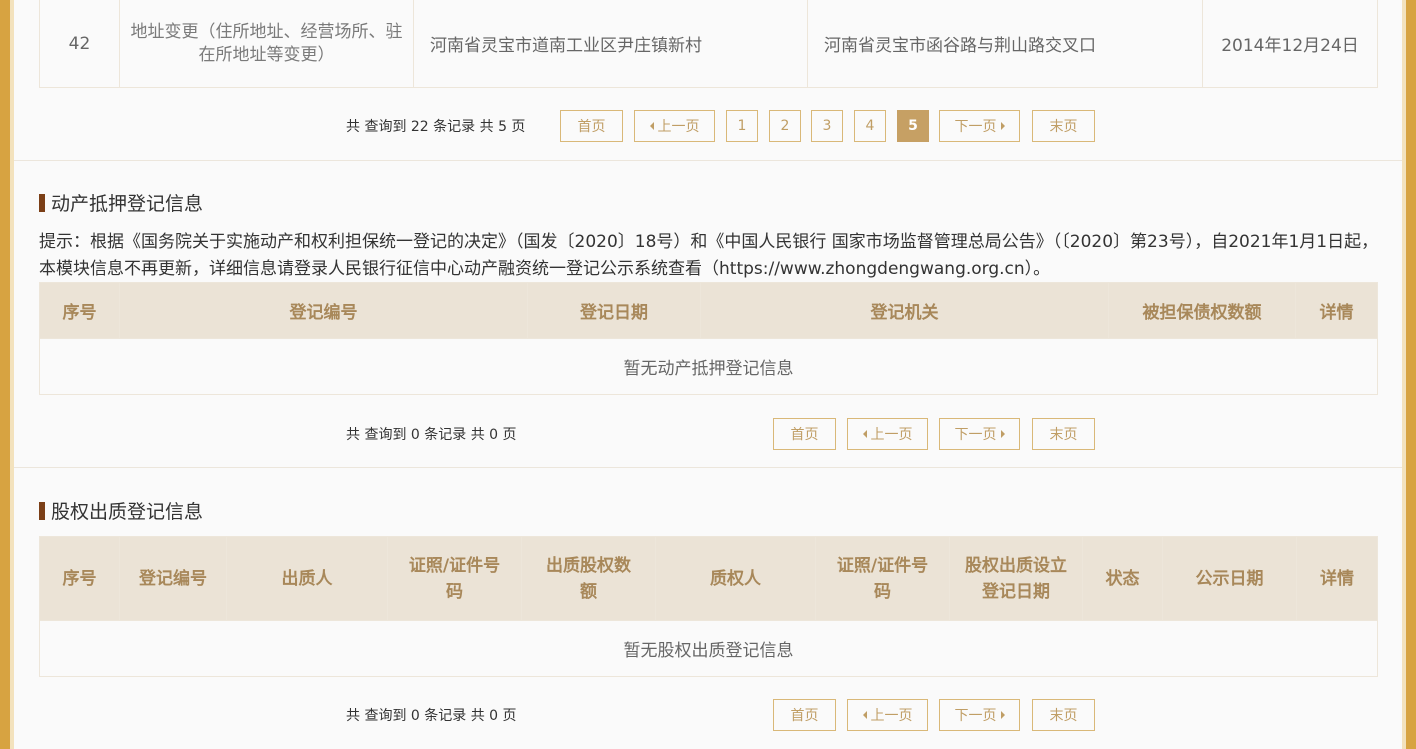  Describe the element at coordinates (1202, 310) in the screenshot. I see `col-header: 被担保债权数额` at that location.